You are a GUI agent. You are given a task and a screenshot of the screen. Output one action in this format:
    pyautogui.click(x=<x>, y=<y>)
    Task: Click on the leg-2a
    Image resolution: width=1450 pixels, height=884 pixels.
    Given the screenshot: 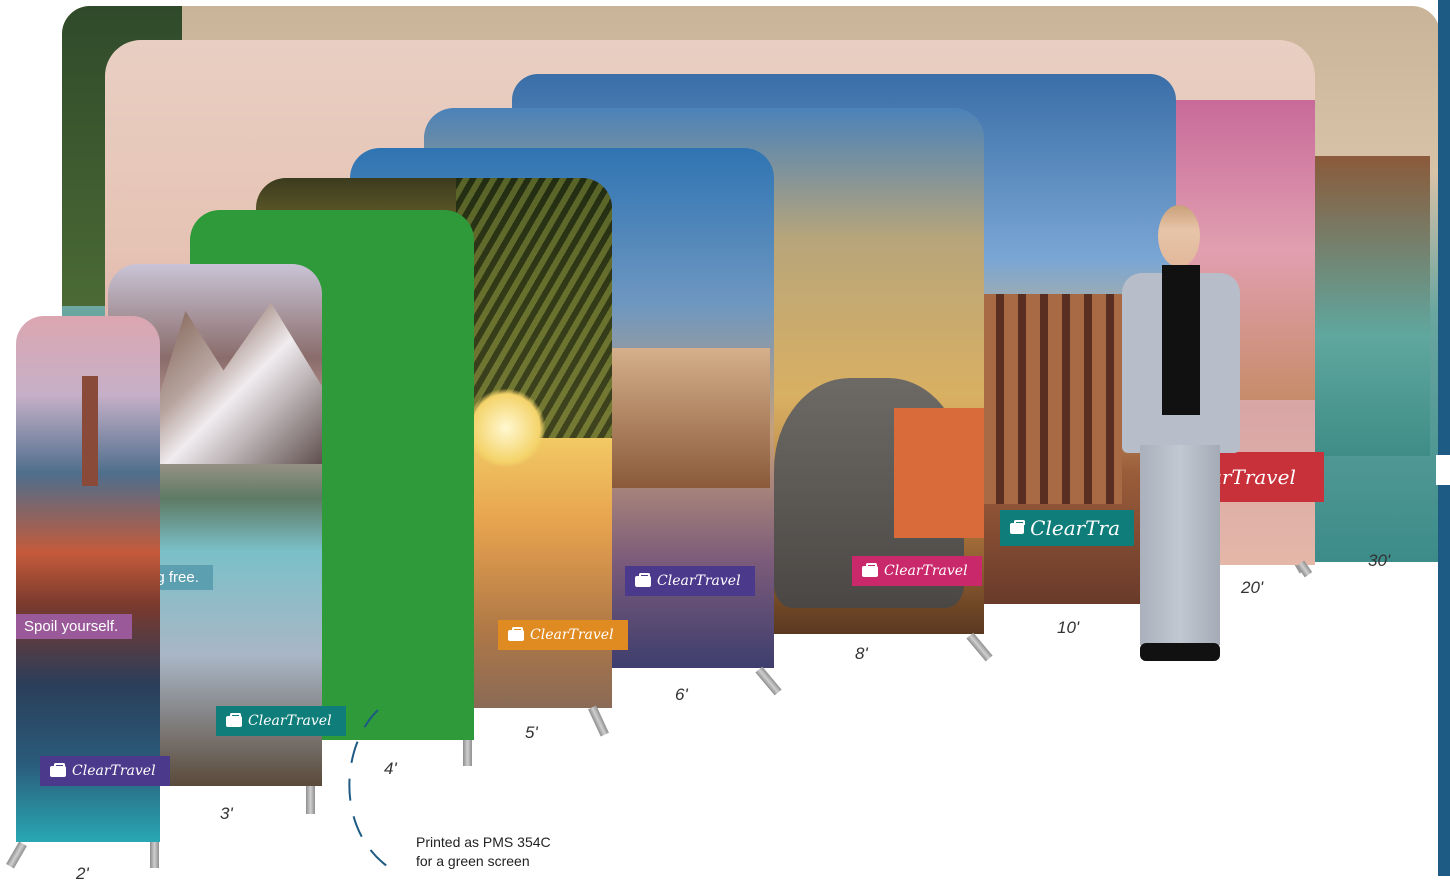 What is the action you would take?
    pyautogui.click(x=154, y=855)
    